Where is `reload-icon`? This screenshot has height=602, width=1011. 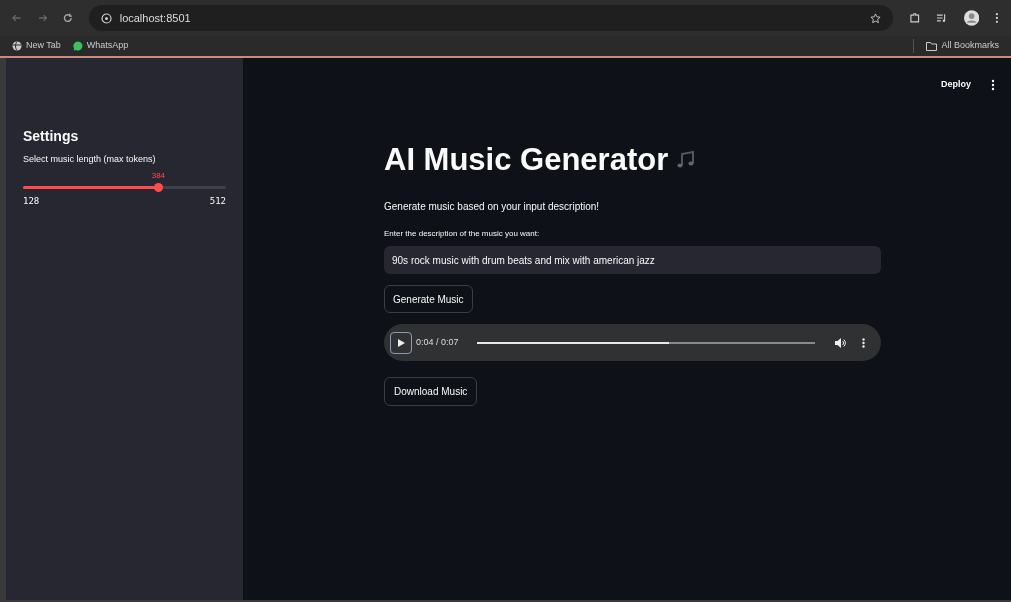 reload-icon is located at coordinates (68, 18).